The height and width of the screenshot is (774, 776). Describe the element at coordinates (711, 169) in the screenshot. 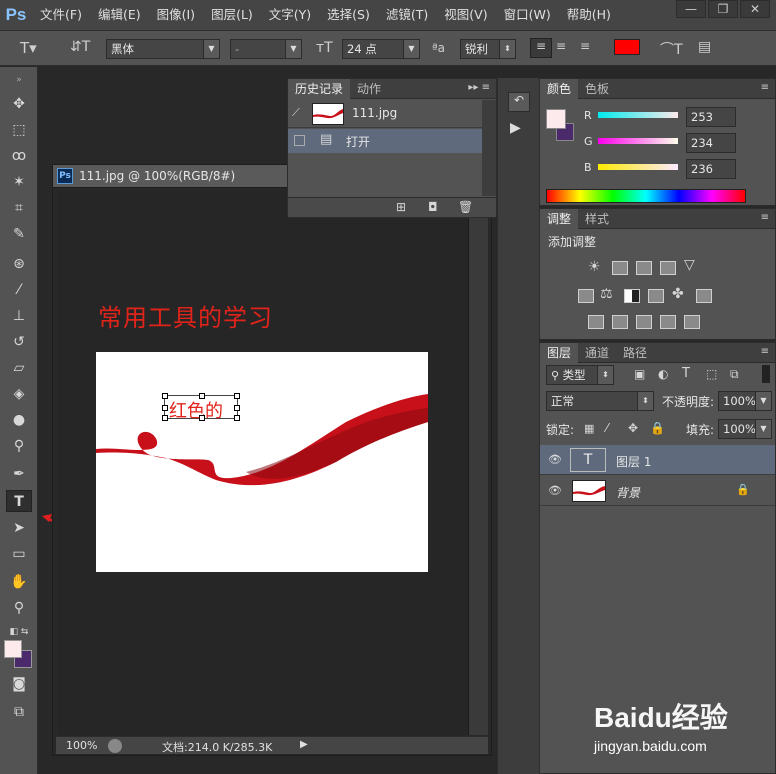

I see `b-value-input: 236` at that location.